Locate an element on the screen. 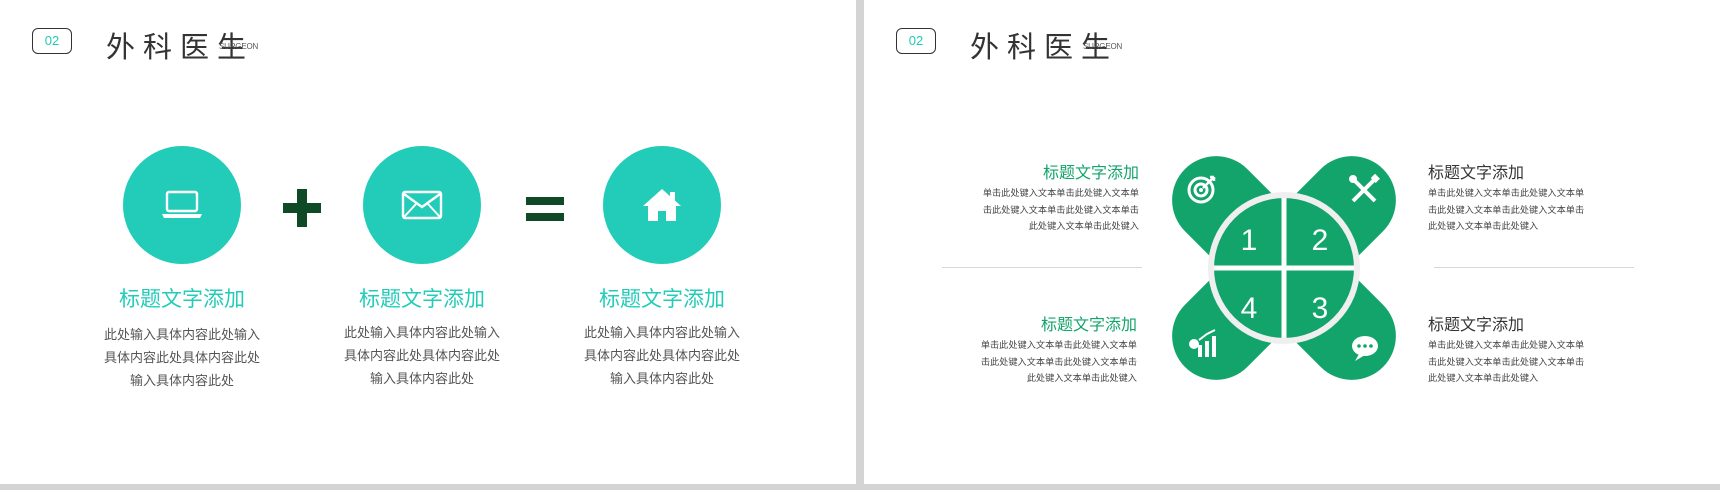 Image resolution: width=1720 pixels, height=490 pixels. quadrant-number-2: 2 is located at coordinates (1320, 240).